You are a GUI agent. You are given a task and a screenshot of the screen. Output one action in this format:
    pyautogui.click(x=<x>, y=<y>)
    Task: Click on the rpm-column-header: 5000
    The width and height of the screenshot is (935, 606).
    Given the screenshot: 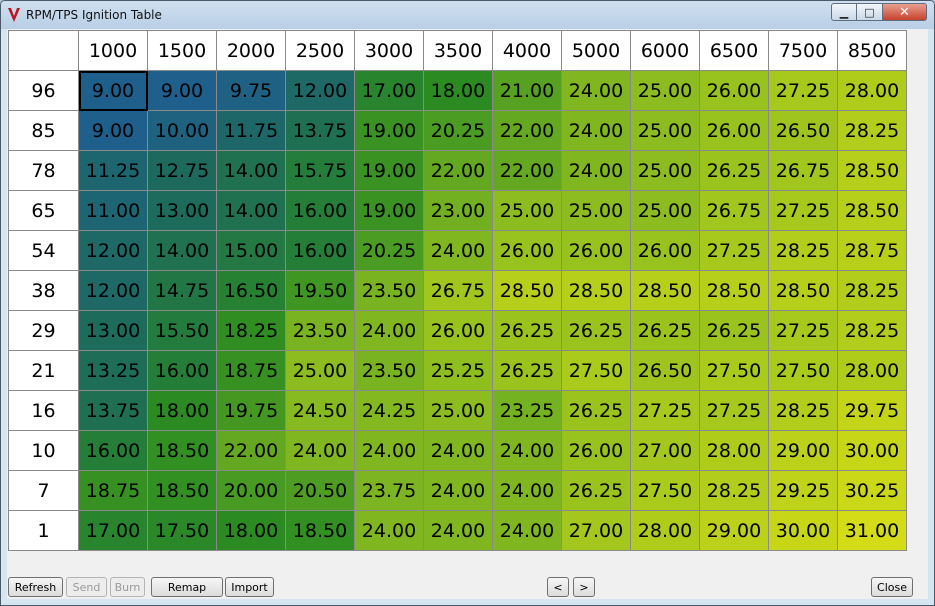 What is the action you would take?
    pyautogui.click(x=596, y=50)
    